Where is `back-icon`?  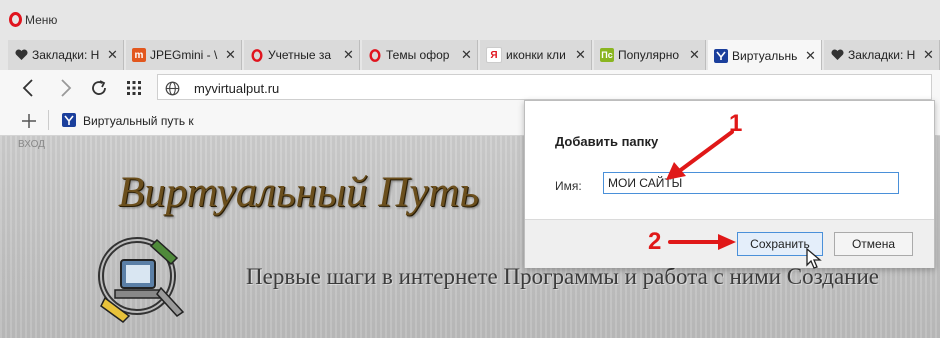 back-icon is located at coordinates (28, 88).